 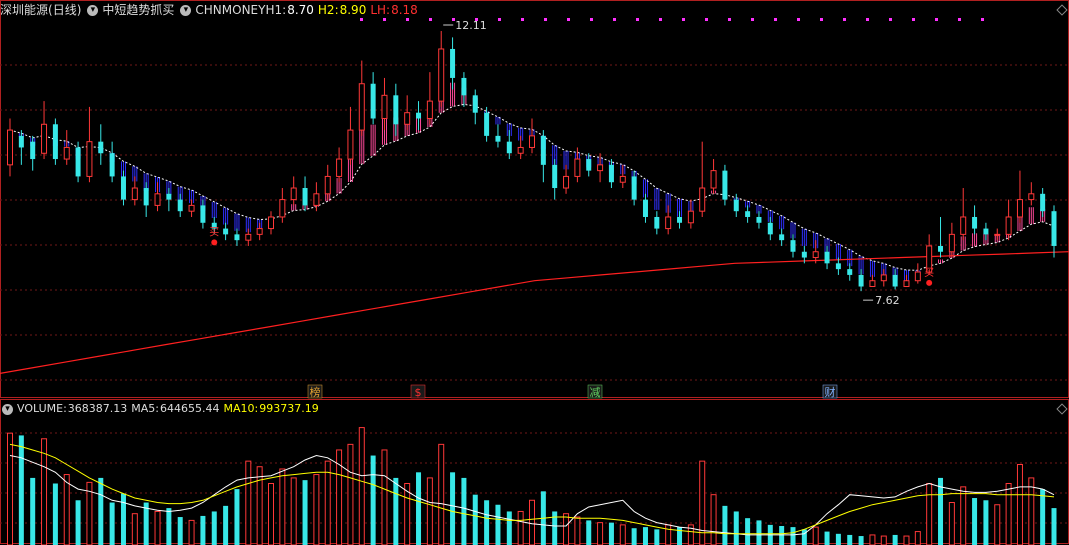 What do you see at coordinates (418, 392) in the screenshot?
I see `event-marker-label: $` at bounding box center [418, 392].